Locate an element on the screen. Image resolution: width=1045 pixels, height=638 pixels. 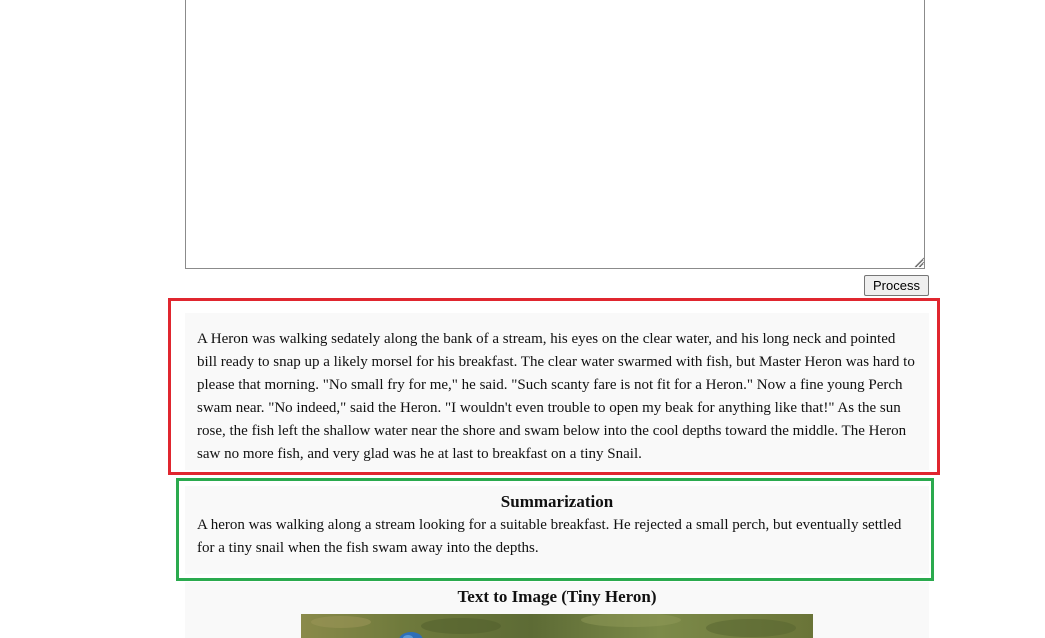
heron-photo-icon is located at coordinates (557, 626).